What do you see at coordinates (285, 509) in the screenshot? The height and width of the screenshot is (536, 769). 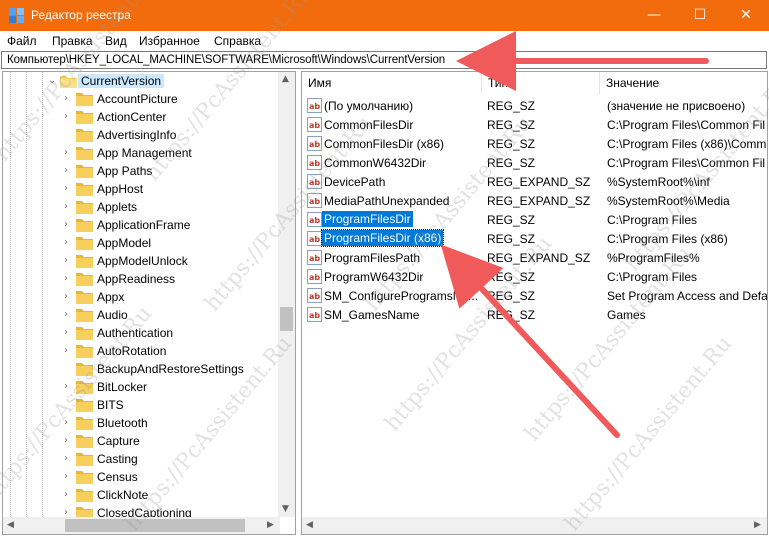 I see `scroll-down-arrow-icon: ▼` at bounding box center [285, 509].